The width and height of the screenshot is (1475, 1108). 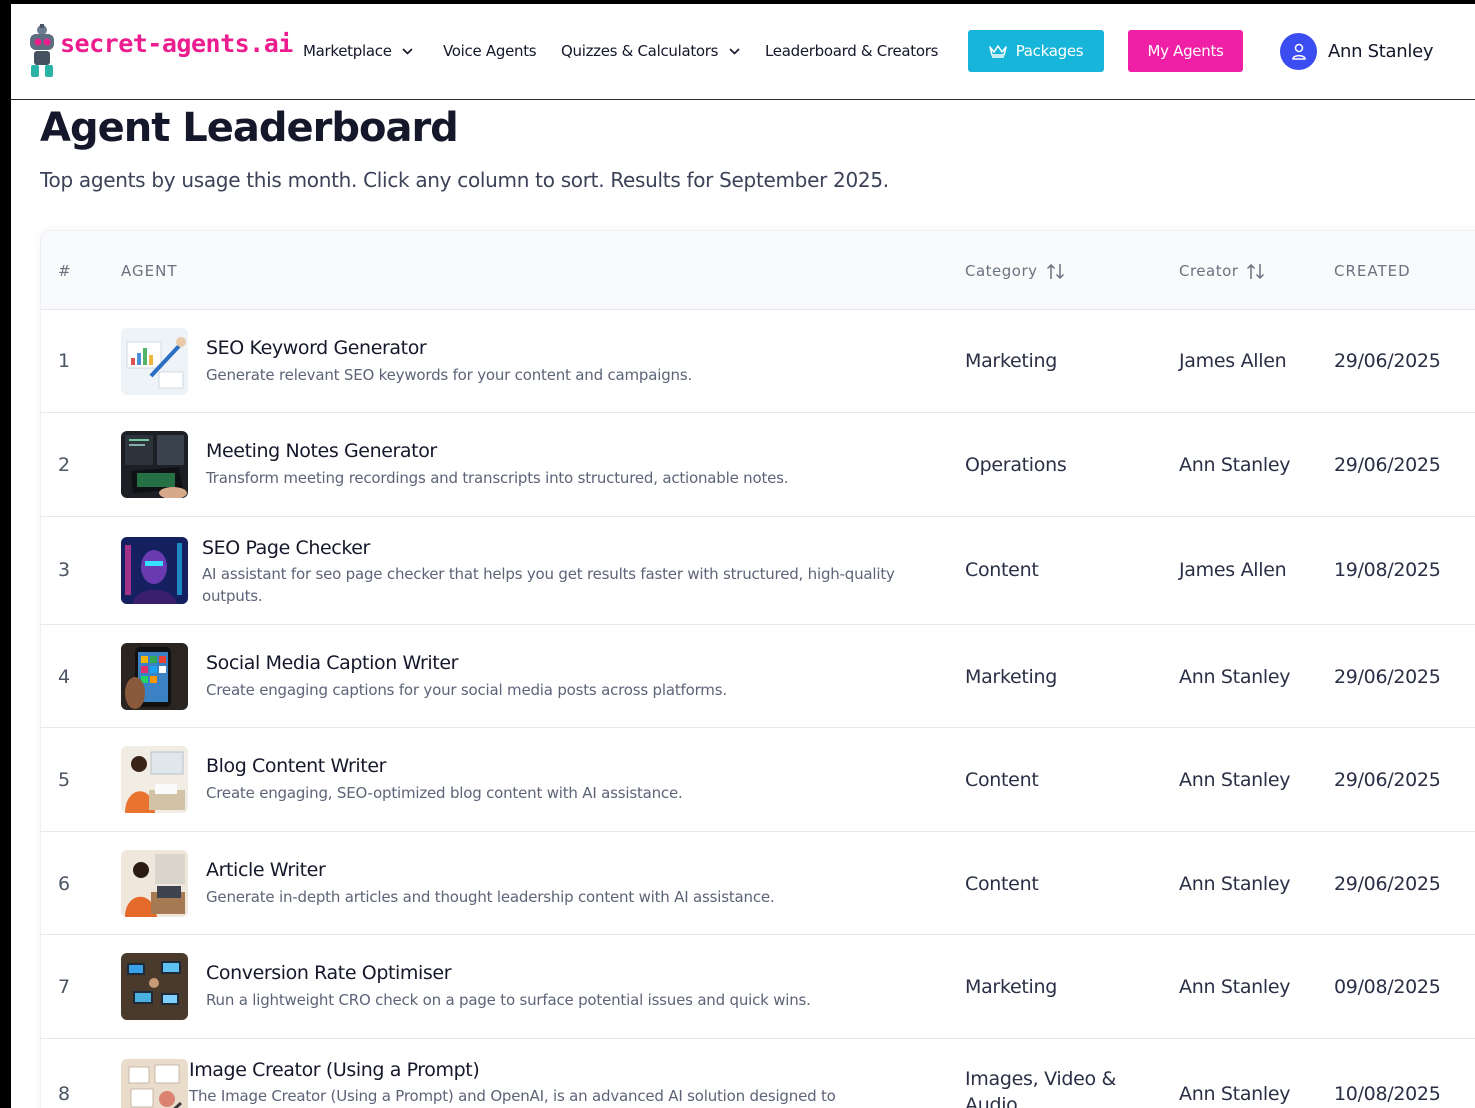 I want to click on nav-voice-agents: Voice Agents, so click(x=490, y=51).